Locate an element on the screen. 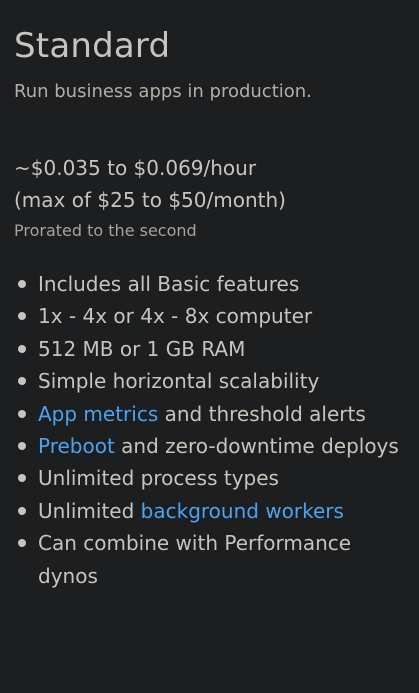 Image resolution: width=419 pixels, height=693 pixels. feature-text: 1x - 4x or 4x - 8x computer is located at coordinates (175, 316).